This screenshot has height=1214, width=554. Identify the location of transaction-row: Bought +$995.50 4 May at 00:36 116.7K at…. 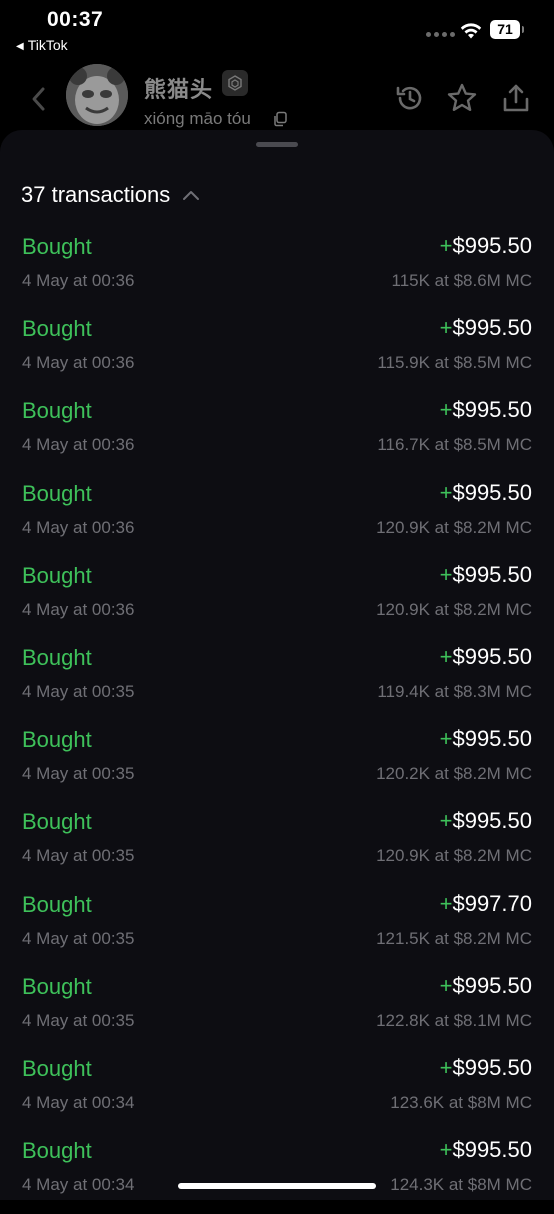
(277, 433).